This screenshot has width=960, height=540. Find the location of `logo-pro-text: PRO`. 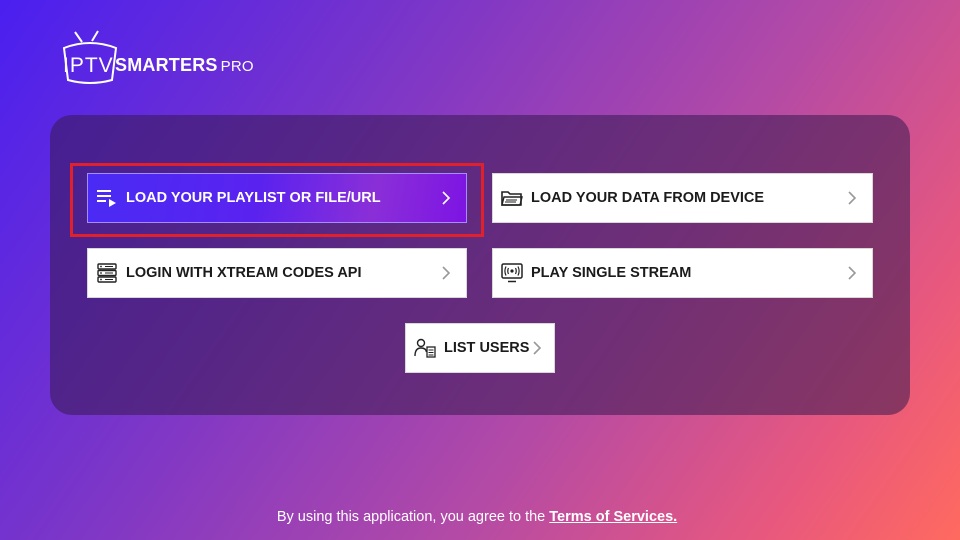

logo-pro-text: PRO is located at coordinates (237, 66).